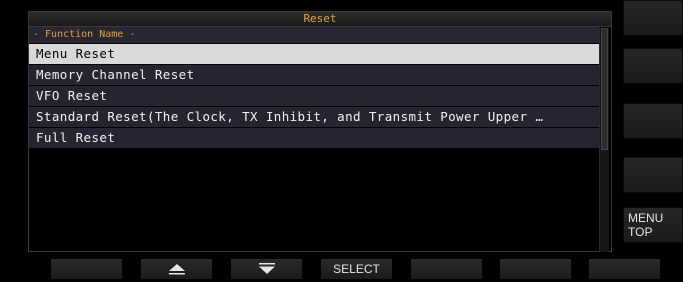 Image resolution: width=683 pixels, height=282 pixels. I want to click on list-item-memory-channel-reset: Memory Channel Reset, so click(314, 75).